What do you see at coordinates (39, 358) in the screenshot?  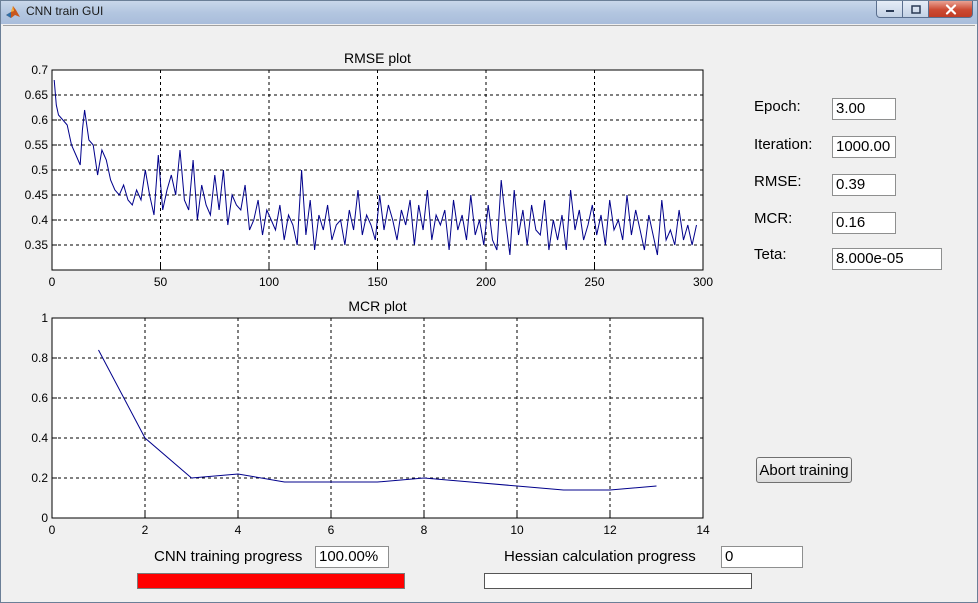 I see `chart1-y-tick-label: 0.8` at bounding box center [39, 358].